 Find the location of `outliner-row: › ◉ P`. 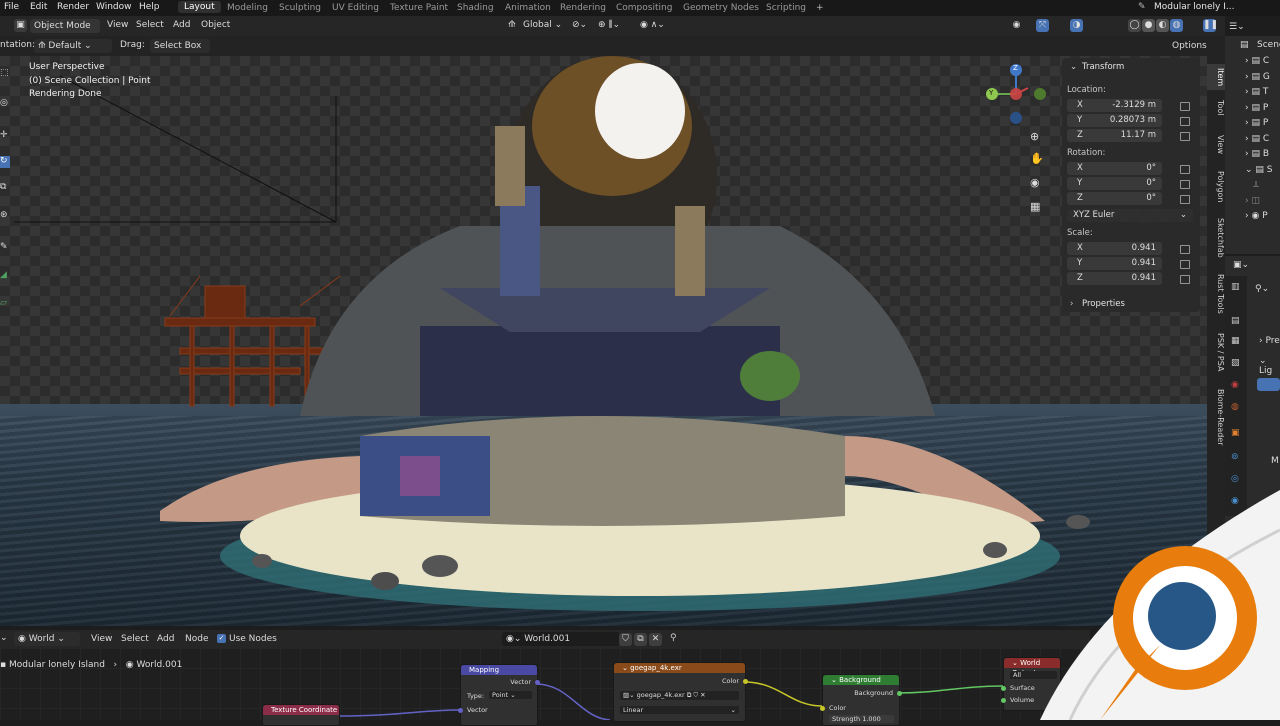

outliner-row: › ◉ P is located at coordinates (1262, 219).